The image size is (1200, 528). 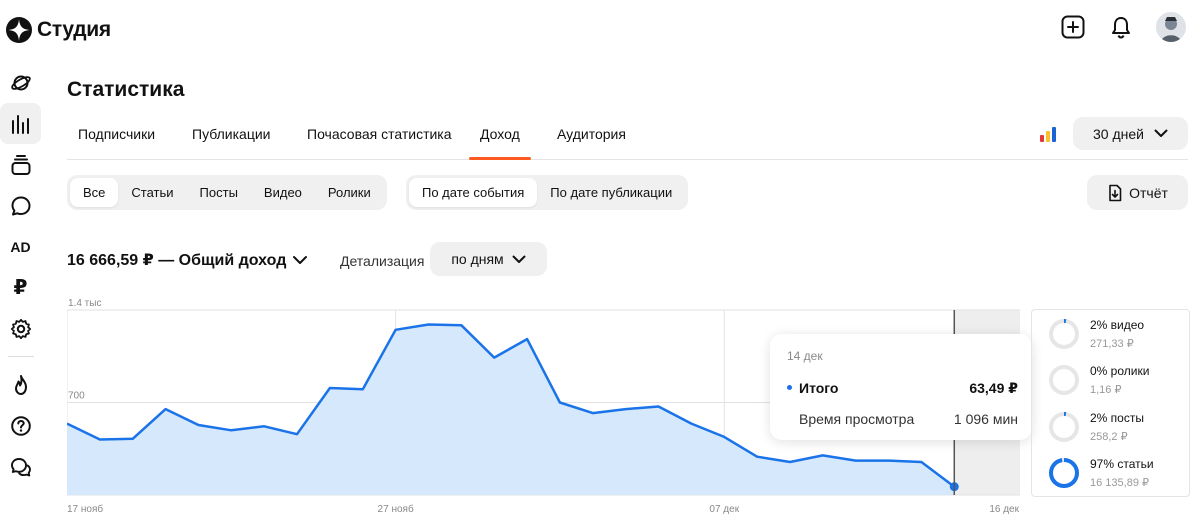 What do you see at coordinates (1048, 134) in the screenshot?
I see `colored-bars-icon` at bounding box center [1048, 134].